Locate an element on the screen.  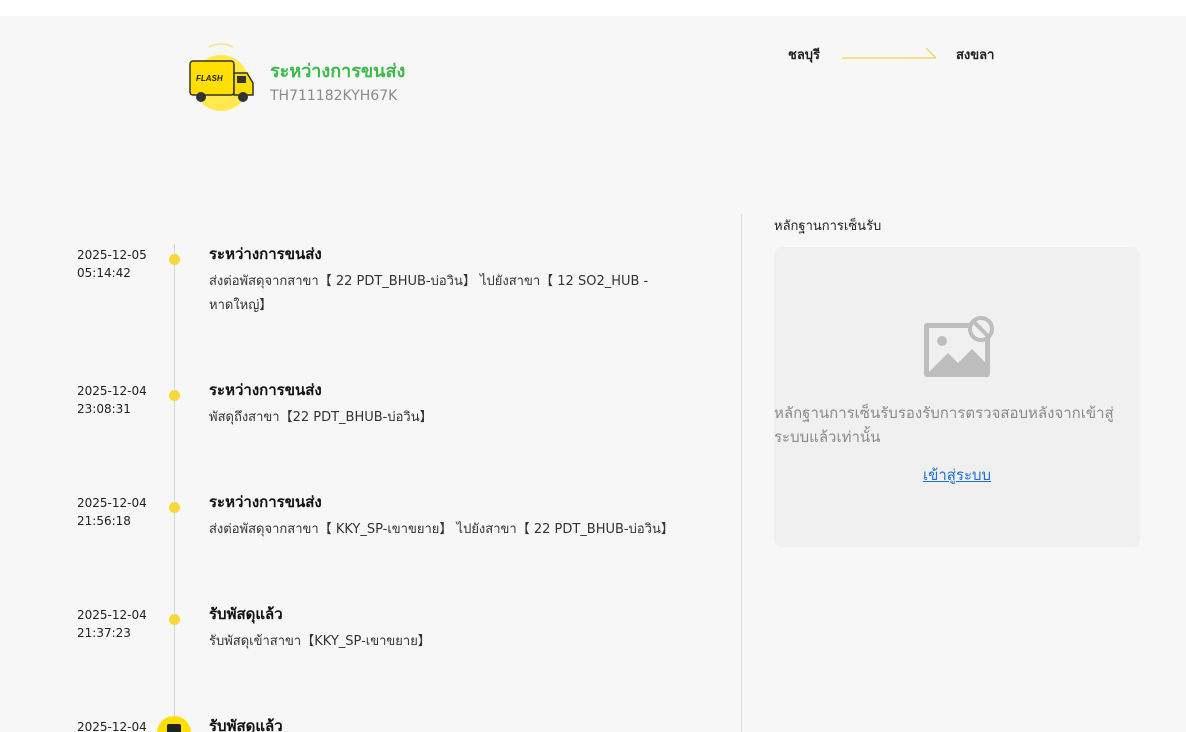
route-destination: สงขลา is located at coordinates (975, 55).